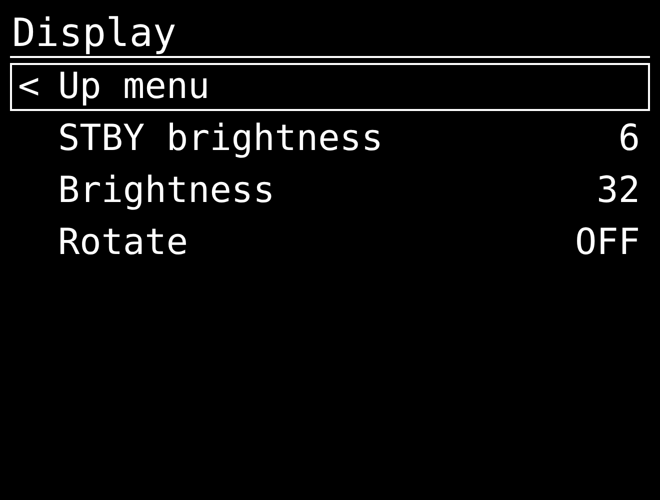 This screenshot has width=660, height=500. Describe the element at coordinates (618, 191) in the screenshot. I see `setting-value: 32` at that location.